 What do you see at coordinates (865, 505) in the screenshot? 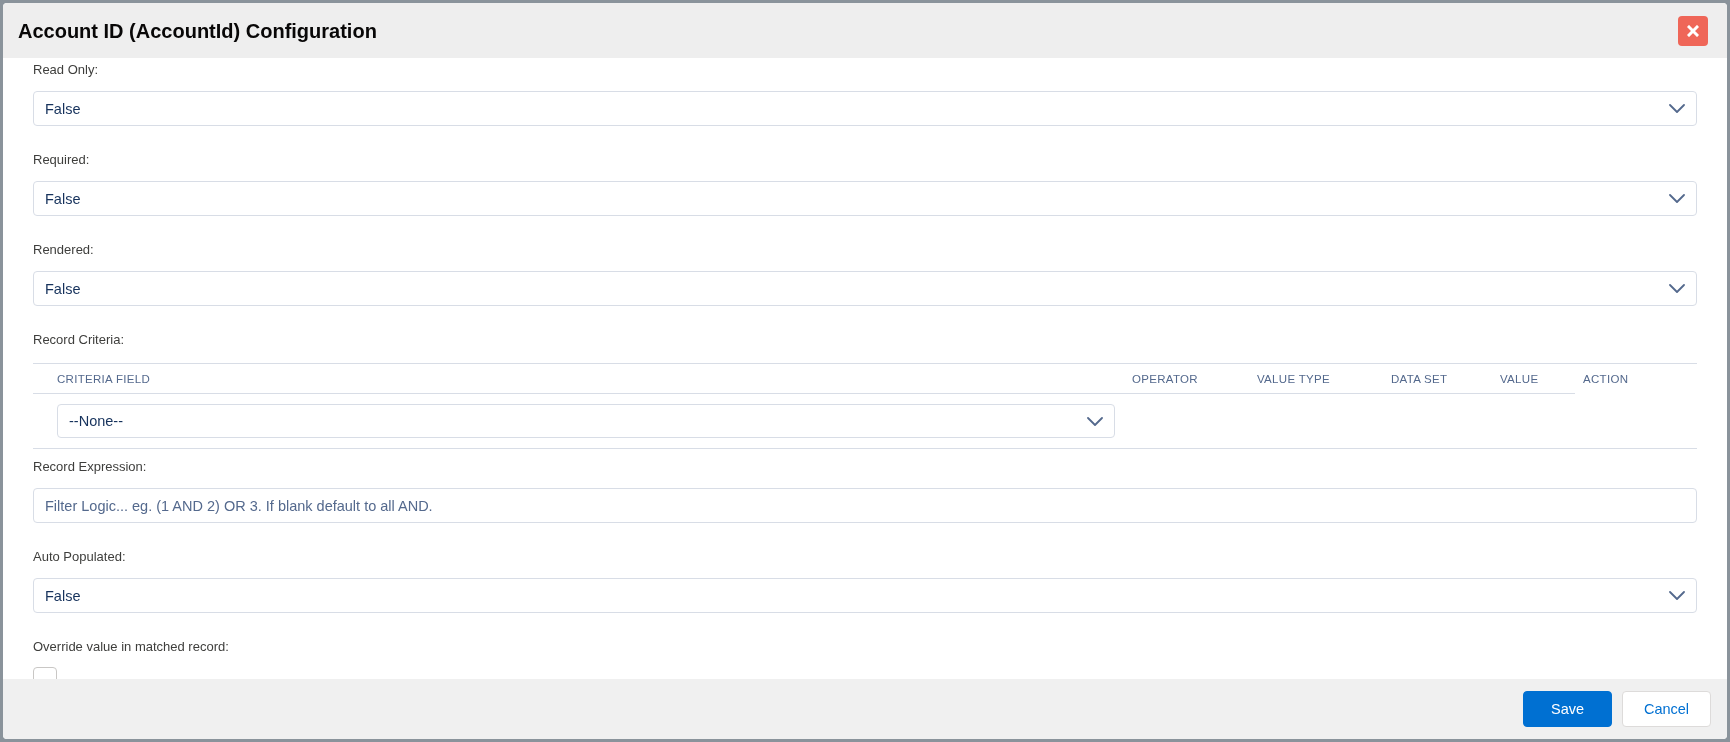
I see `input-field: Filter Logic... eg. (1 AND 2) OR 3. If blank default to all AND.` at bounding box center [865, 505].